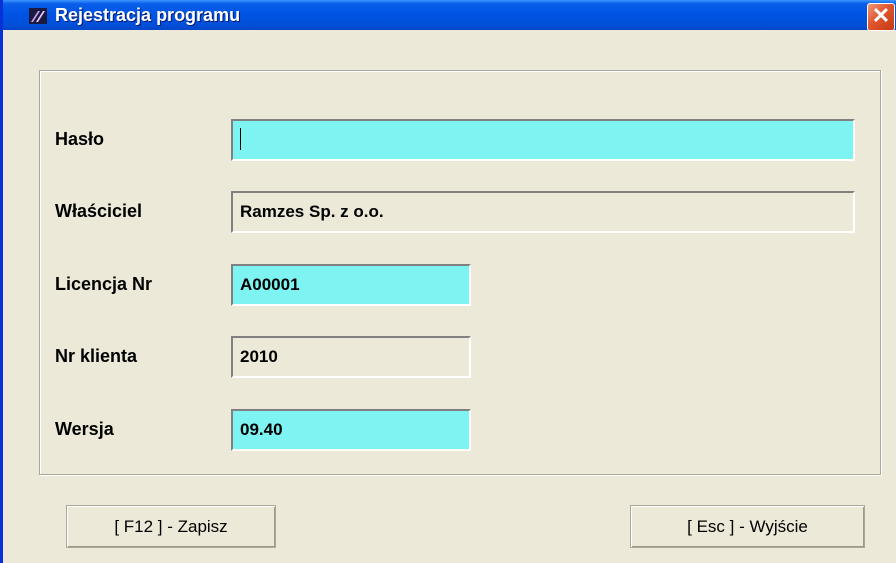  Describe the element at coordinates (148, 15) in the screenshot. I see `window-title: Rejestracja programu` at that location.